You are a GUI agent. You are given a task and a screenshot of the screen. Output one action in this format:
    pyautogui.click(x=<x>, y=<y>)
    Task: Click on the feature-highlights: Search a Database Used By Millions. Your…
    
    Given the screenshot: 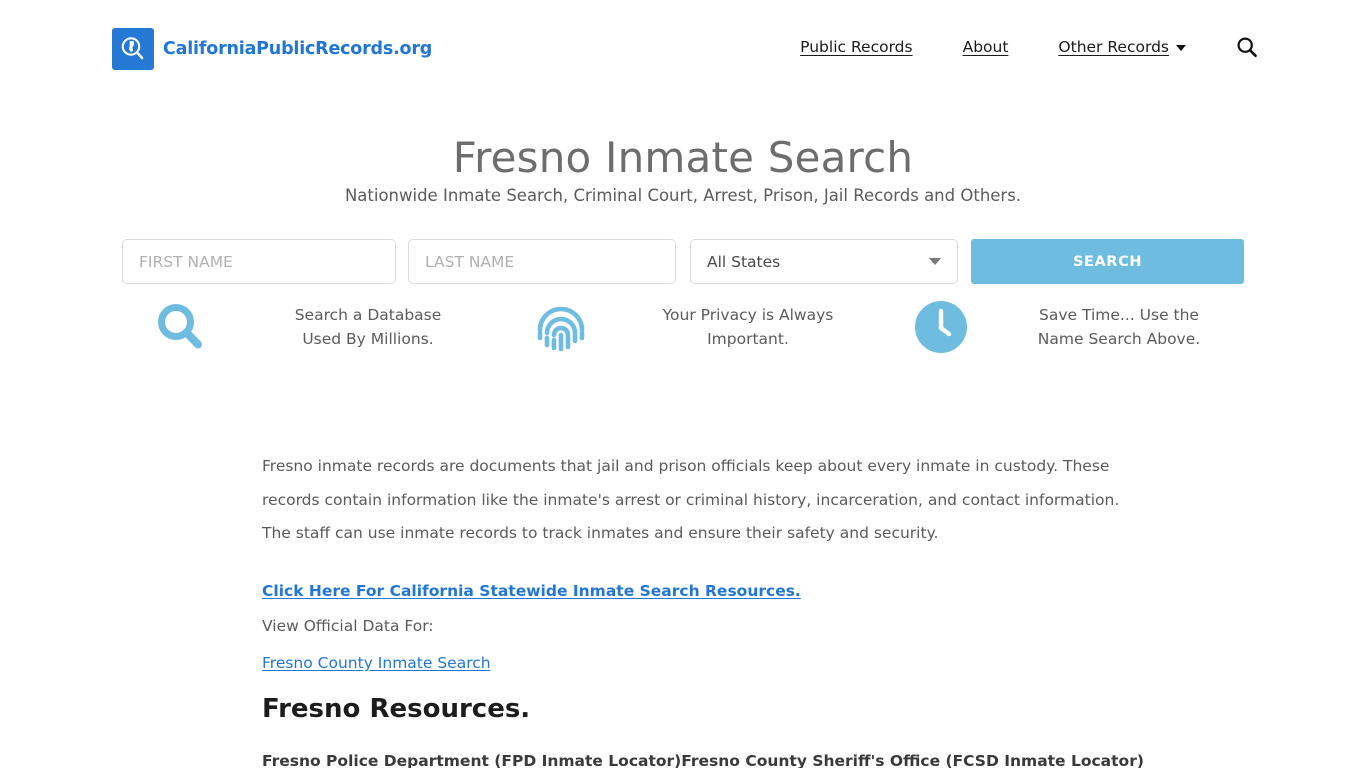 What is the action you would take?
    pyautogui.click(x=683, y=327)
    